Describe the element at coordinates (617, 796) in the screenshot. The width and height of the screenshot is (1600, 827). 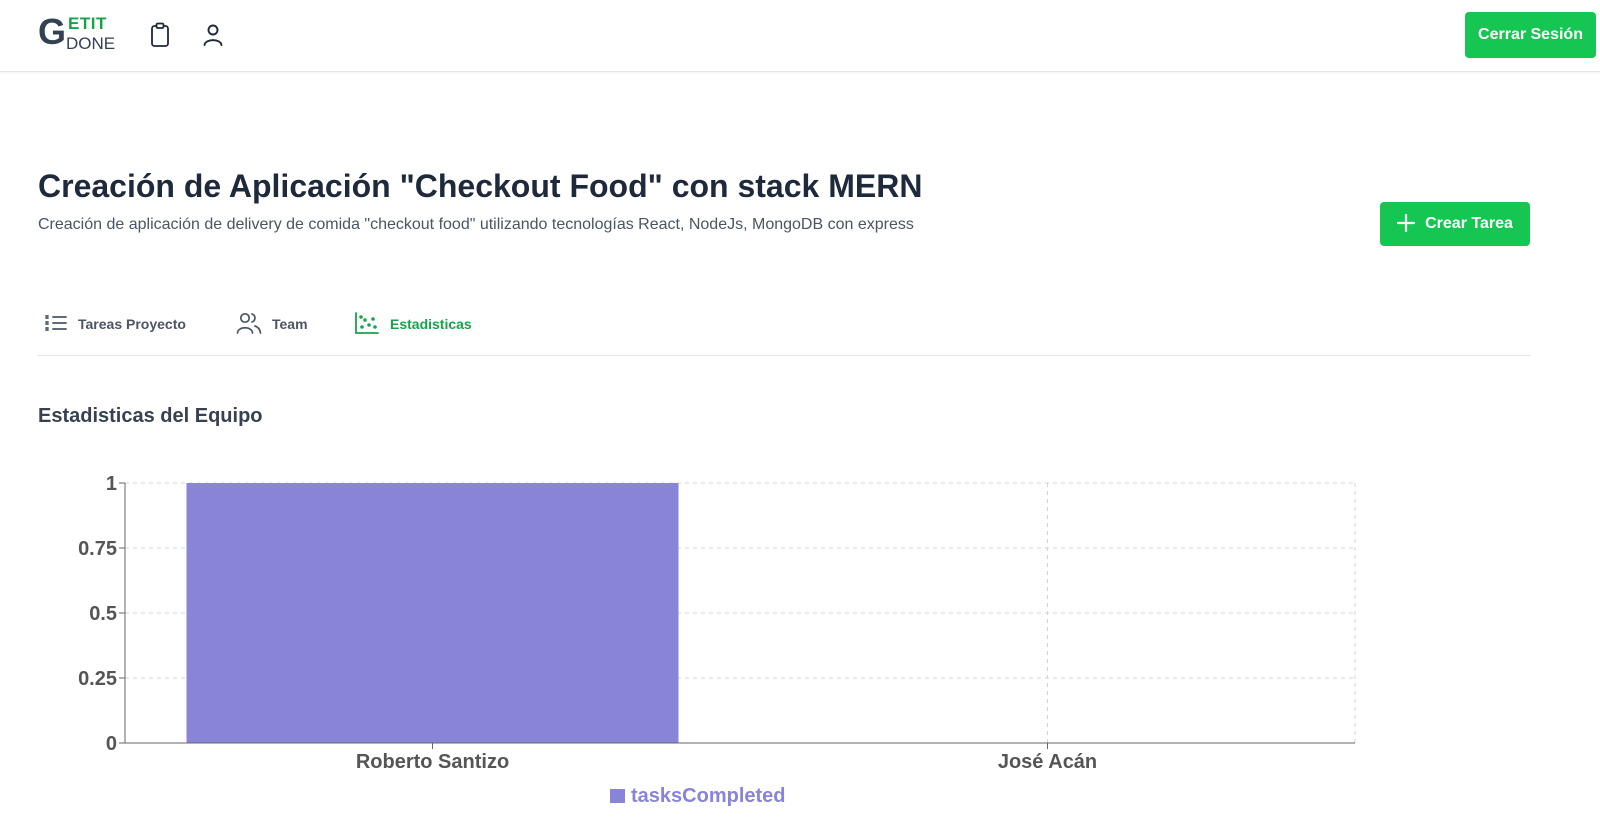
I see `legend-swatch` at that location.